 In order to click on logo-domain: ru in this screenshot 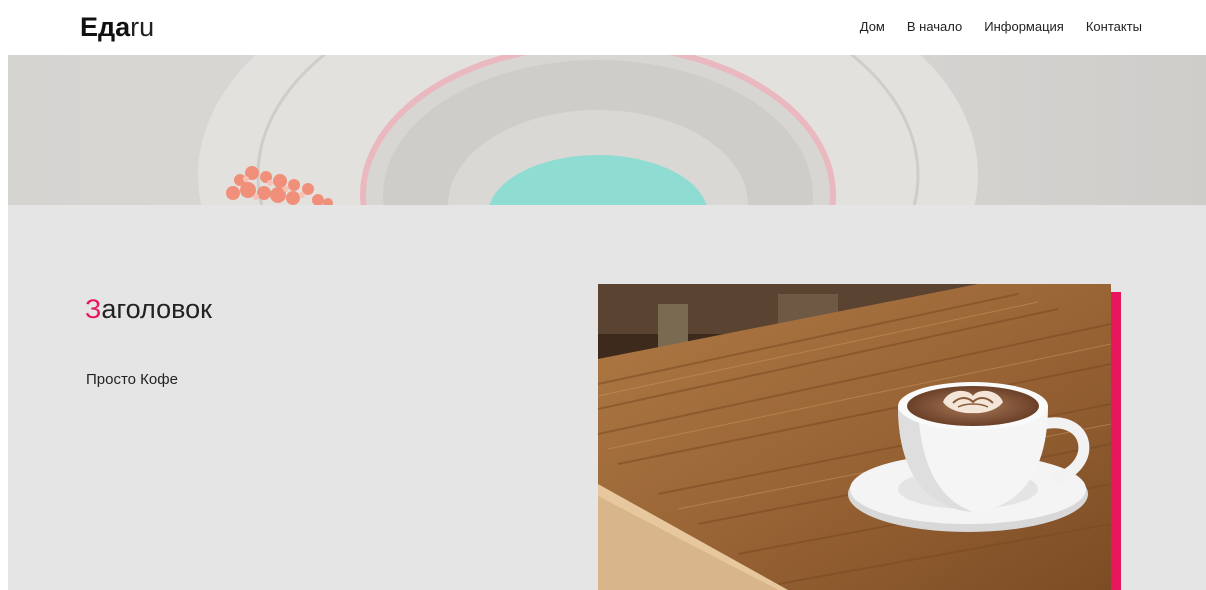, I will do `click(142, 27)`.